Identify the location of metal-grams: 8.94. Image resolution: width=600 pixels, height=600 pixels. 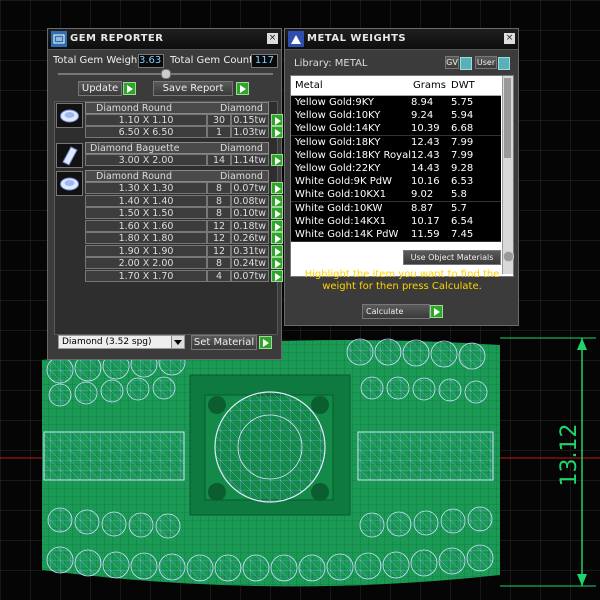
(422, 102).